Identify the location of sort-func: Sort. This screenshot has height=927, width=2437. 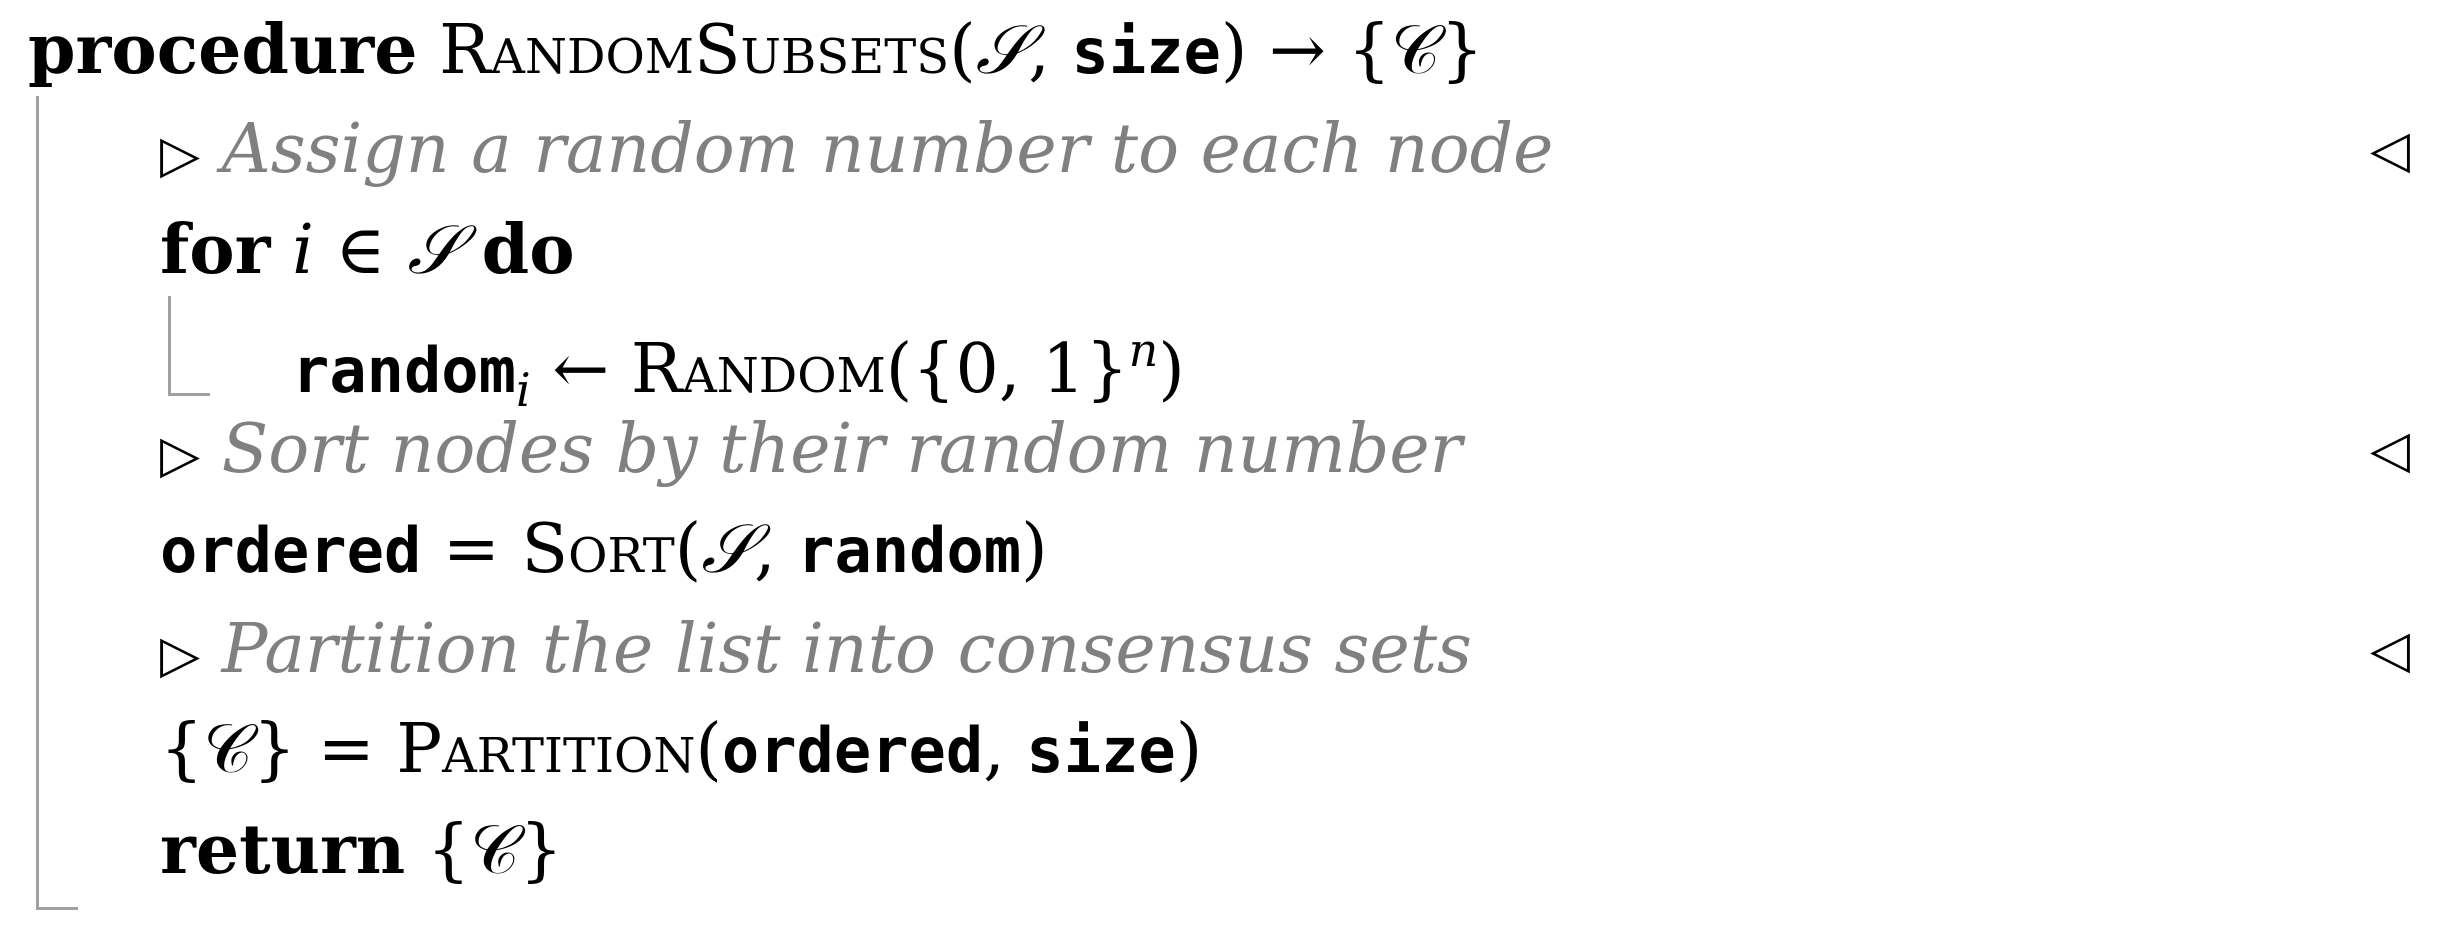
(598, 549).